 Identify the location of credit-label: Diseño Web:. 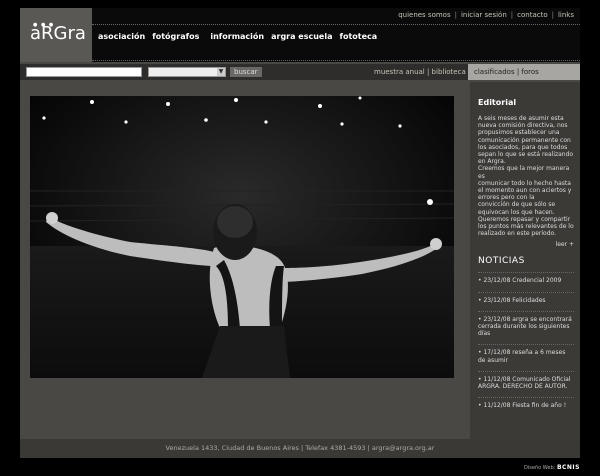
(540, 468).